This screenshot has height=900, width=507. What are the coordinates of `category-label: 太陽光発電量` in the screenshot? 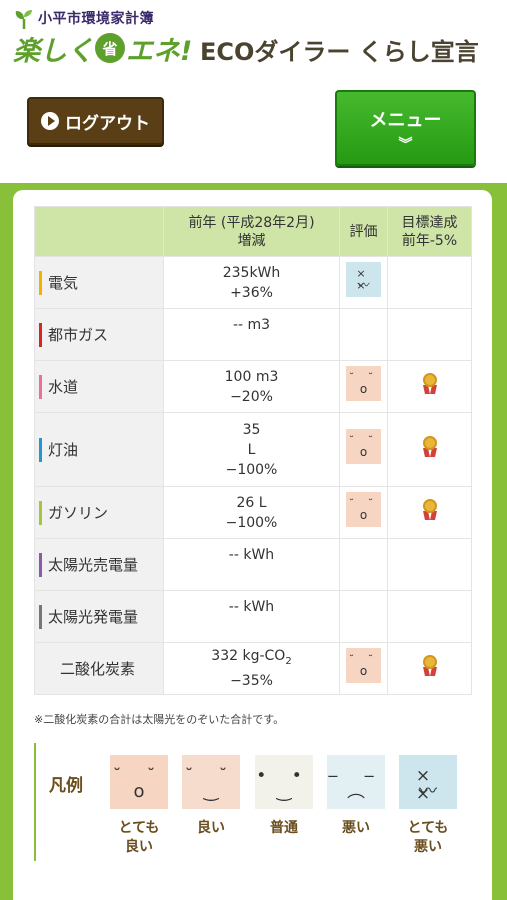 It's located at (93, 616).